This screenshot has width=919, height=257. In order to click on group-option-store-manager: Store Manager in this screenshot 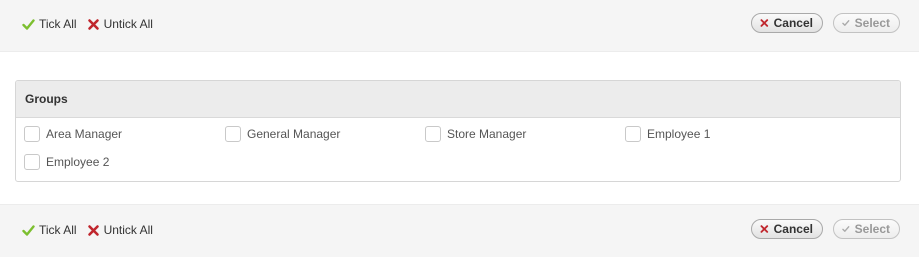, I will do `click(475, 134)`.